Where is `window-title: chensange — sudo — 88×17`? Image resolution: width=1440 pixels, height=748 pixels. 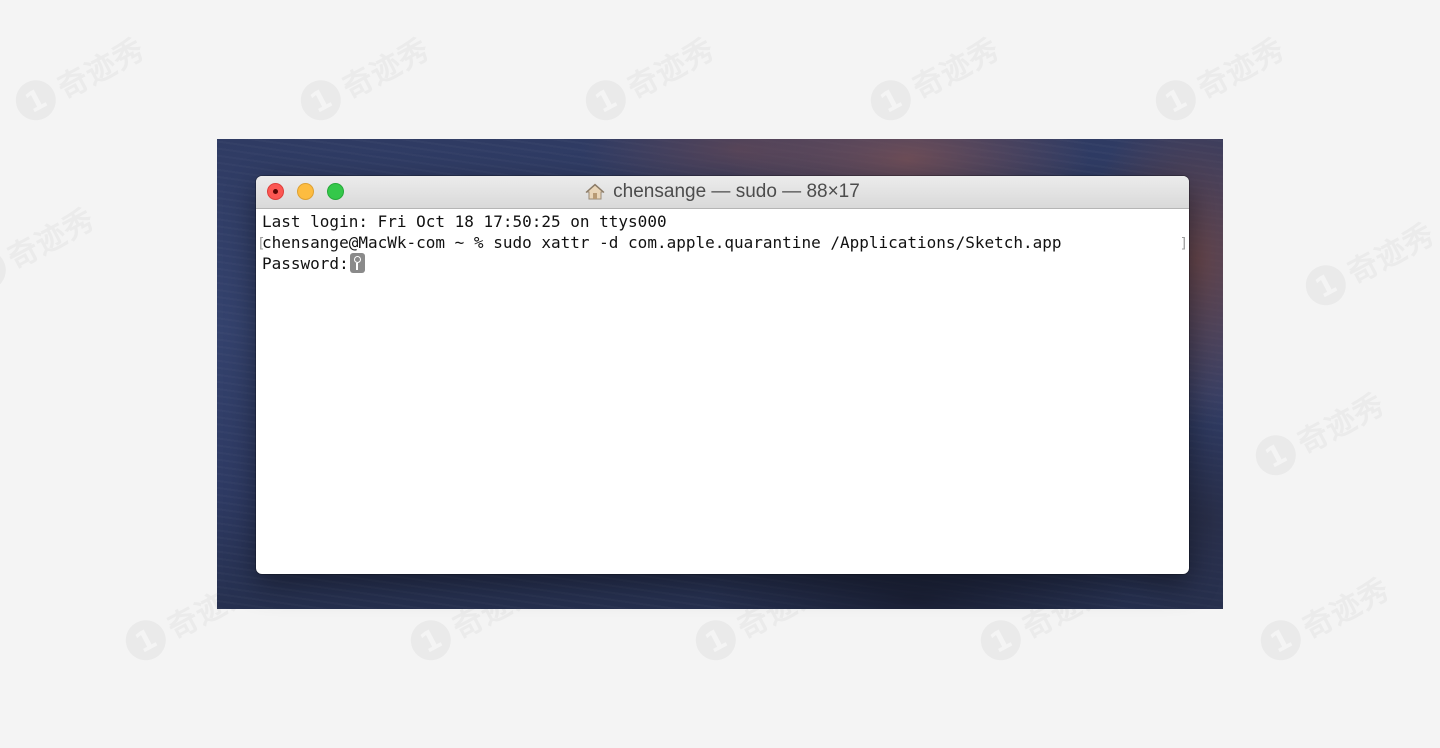
window-title: chensange — sudo — 88×17 is located at coordinates (722, 192).